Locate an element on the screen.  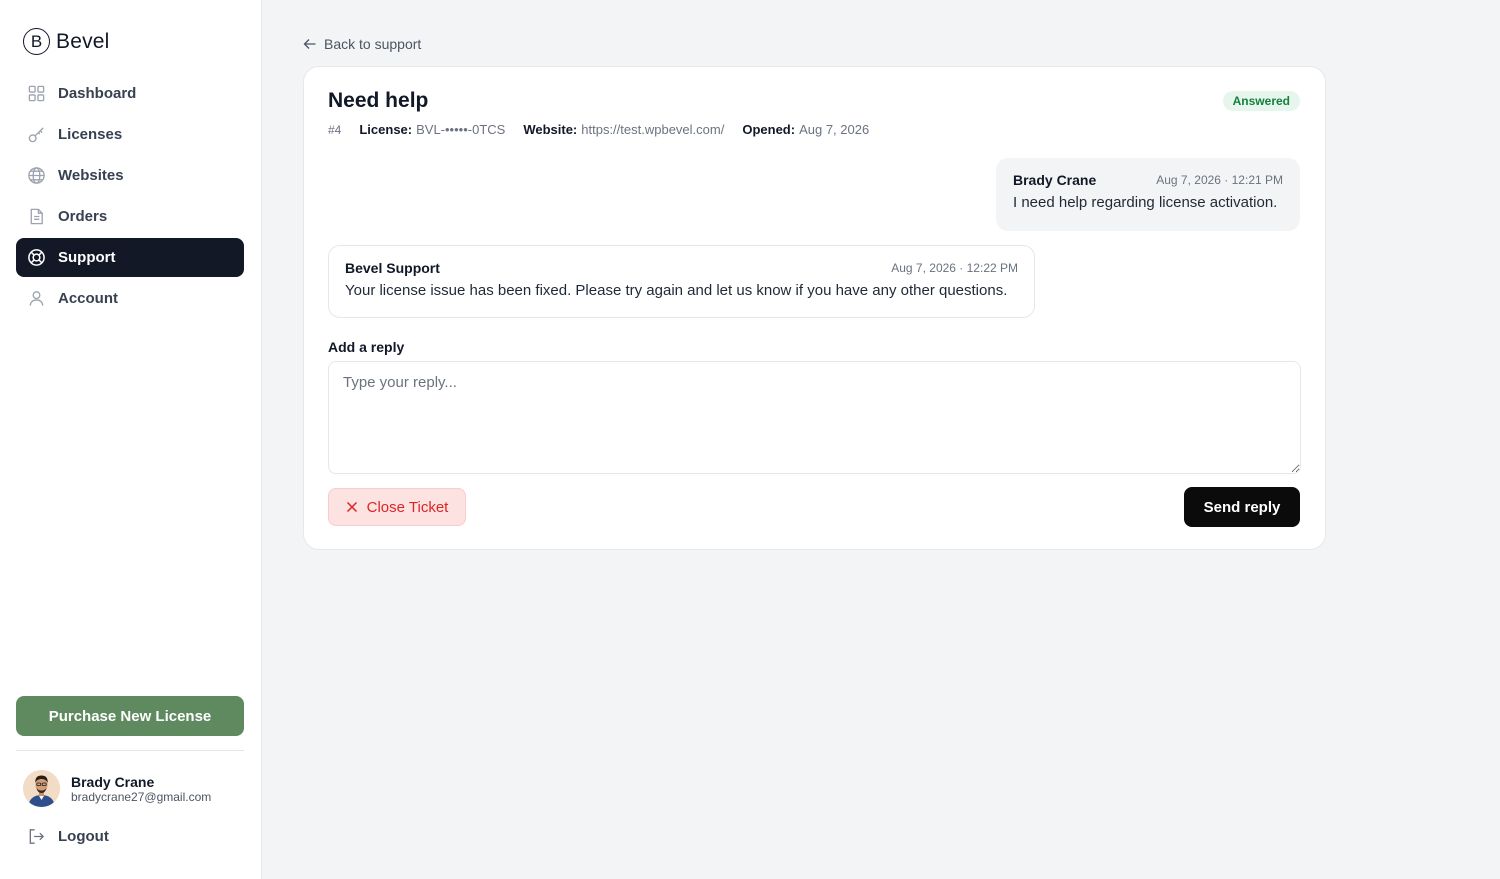
opened-label: Opened: is located at coordinates (769, 129).